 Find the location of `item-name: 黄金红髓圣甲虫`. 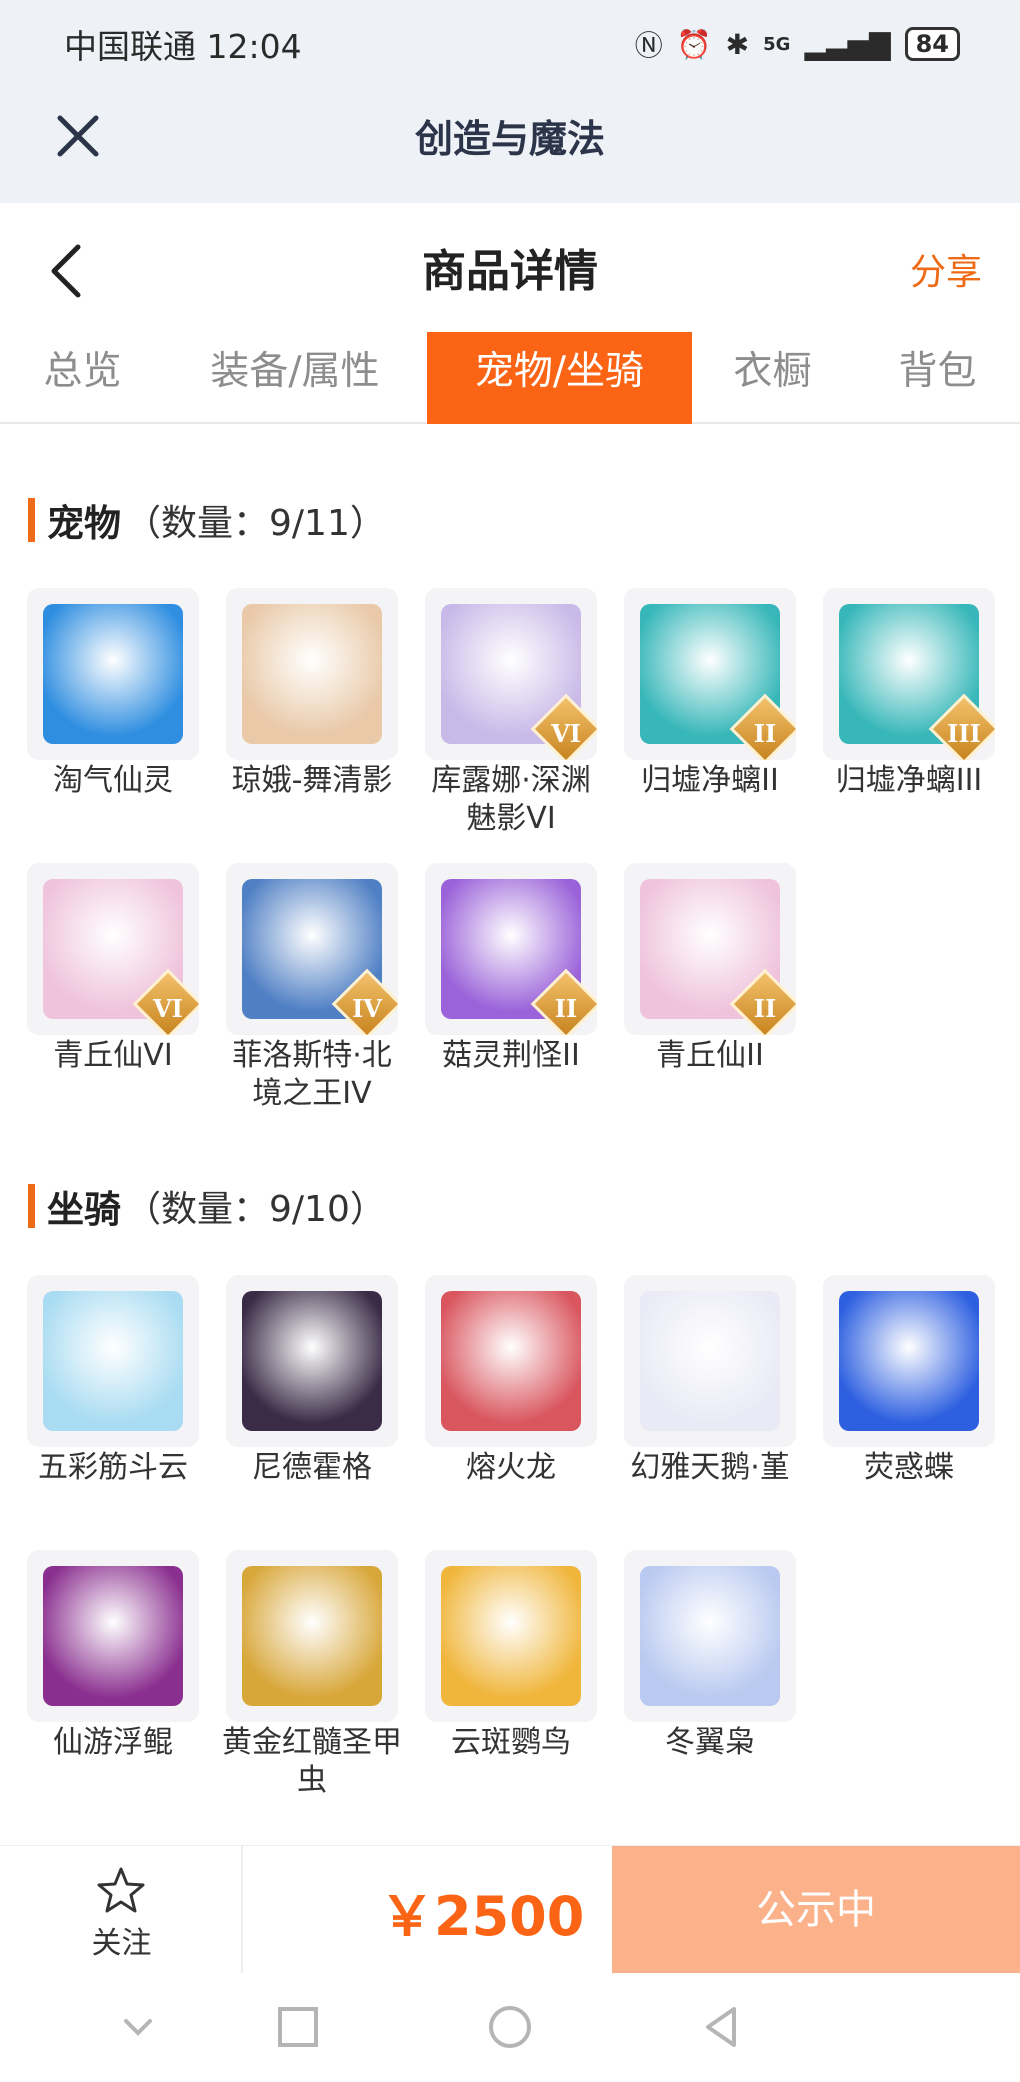

item-name: 黄金红髓圣甲虫 is located at coordinates (312, 1761).